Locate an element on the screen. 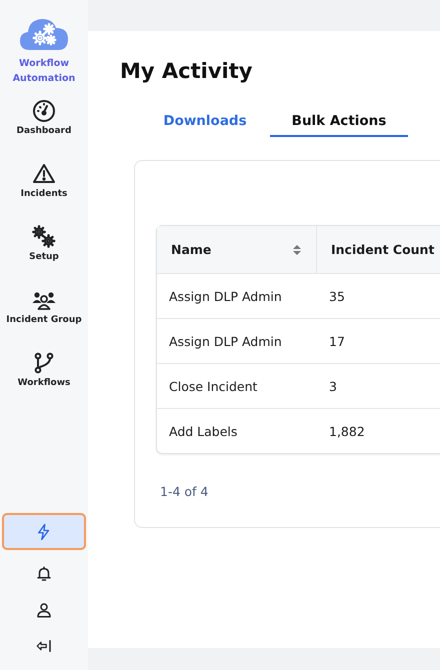  collapse-icon is located at coordinates (44, 646).